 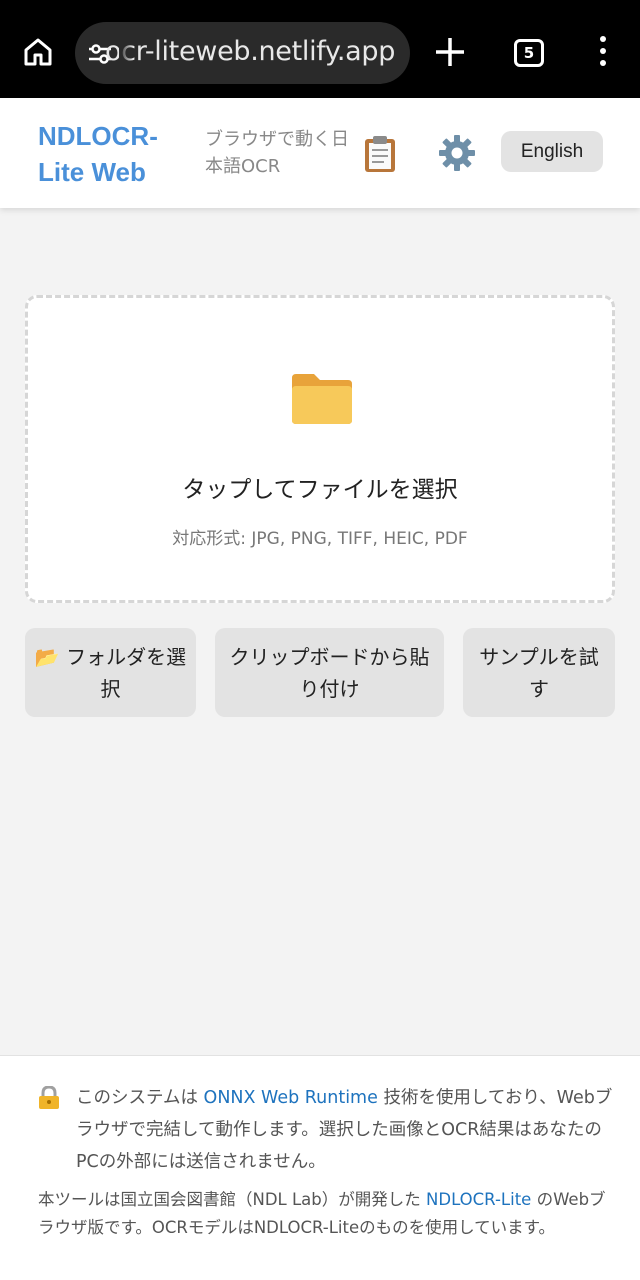 I want to click on home-button, so click(x=38, y=52).